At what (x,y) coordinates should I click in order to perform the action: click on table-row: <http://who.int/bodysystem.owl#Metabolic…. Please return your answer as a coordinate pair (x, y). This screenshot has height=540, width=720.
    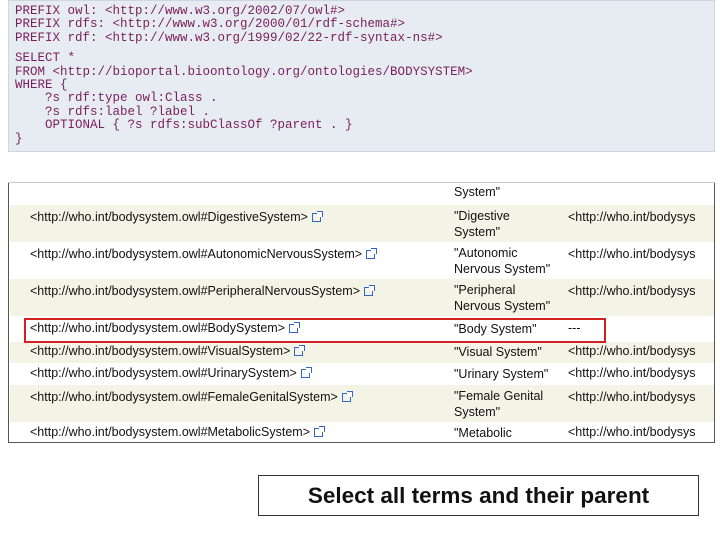
    Looking at the image, I should click on (362, 432).